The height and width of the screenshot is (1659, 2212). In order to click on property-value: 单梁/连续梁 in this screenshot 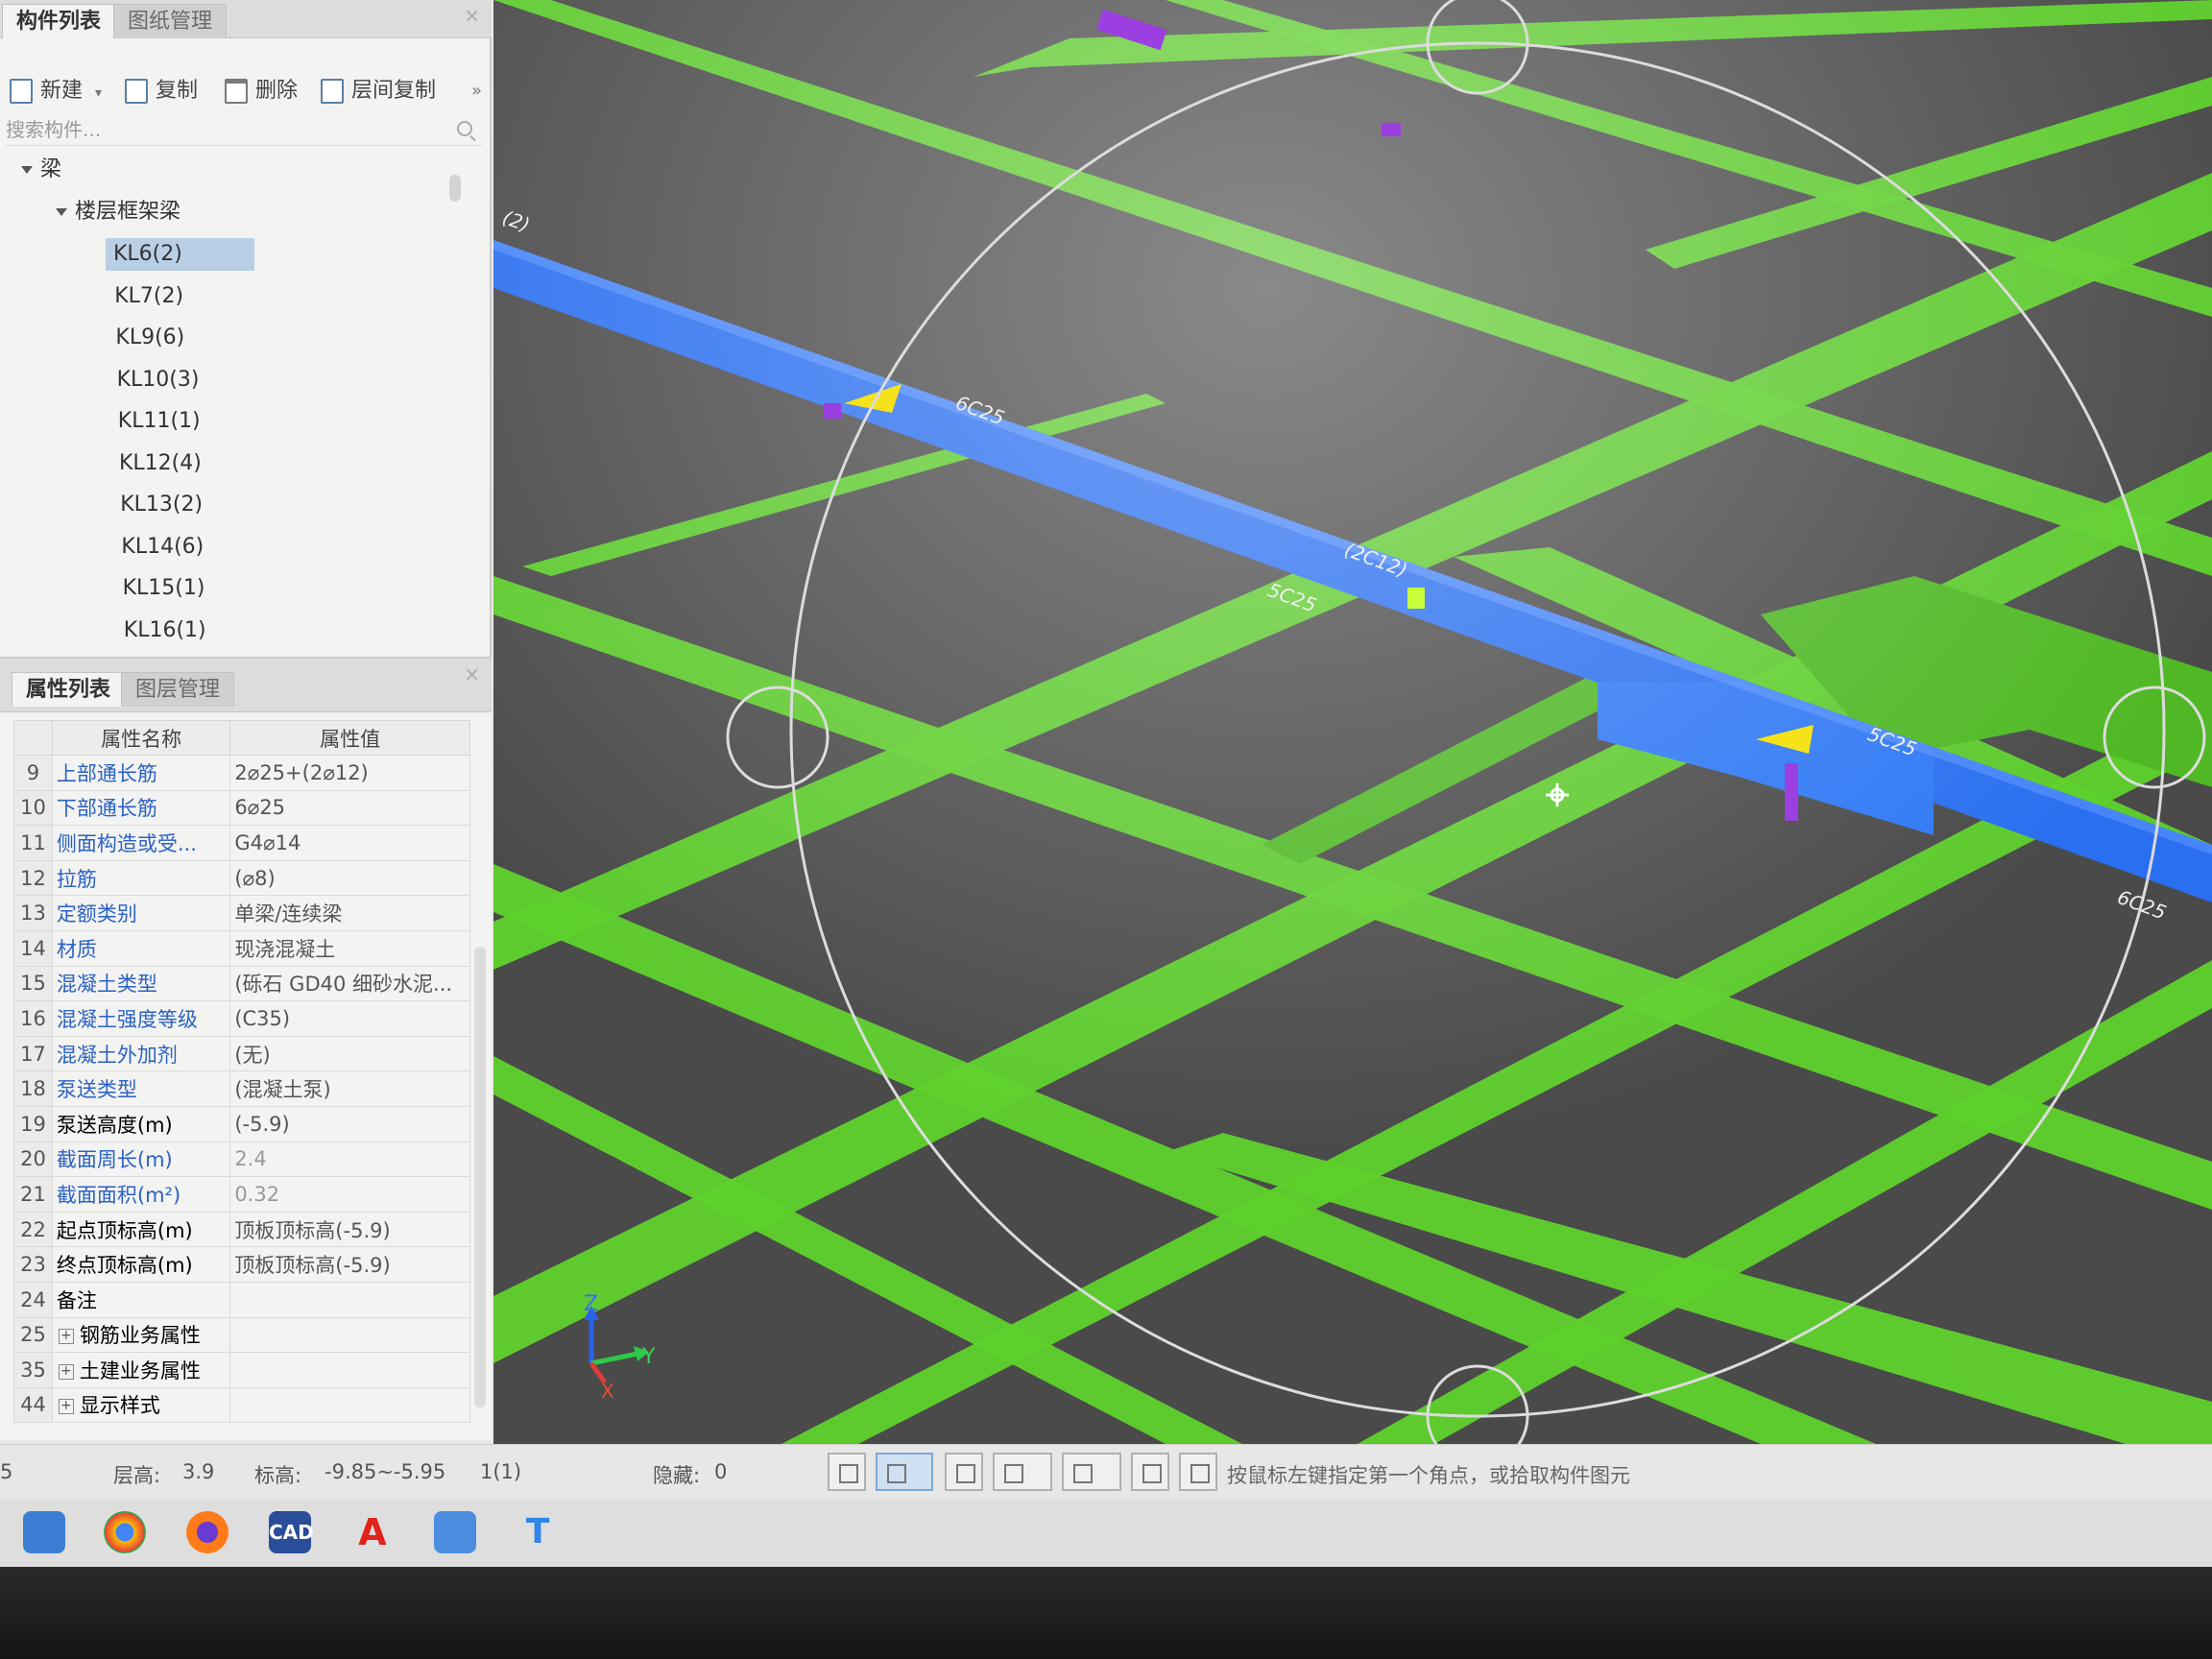, I will do `click(350, 913)`.